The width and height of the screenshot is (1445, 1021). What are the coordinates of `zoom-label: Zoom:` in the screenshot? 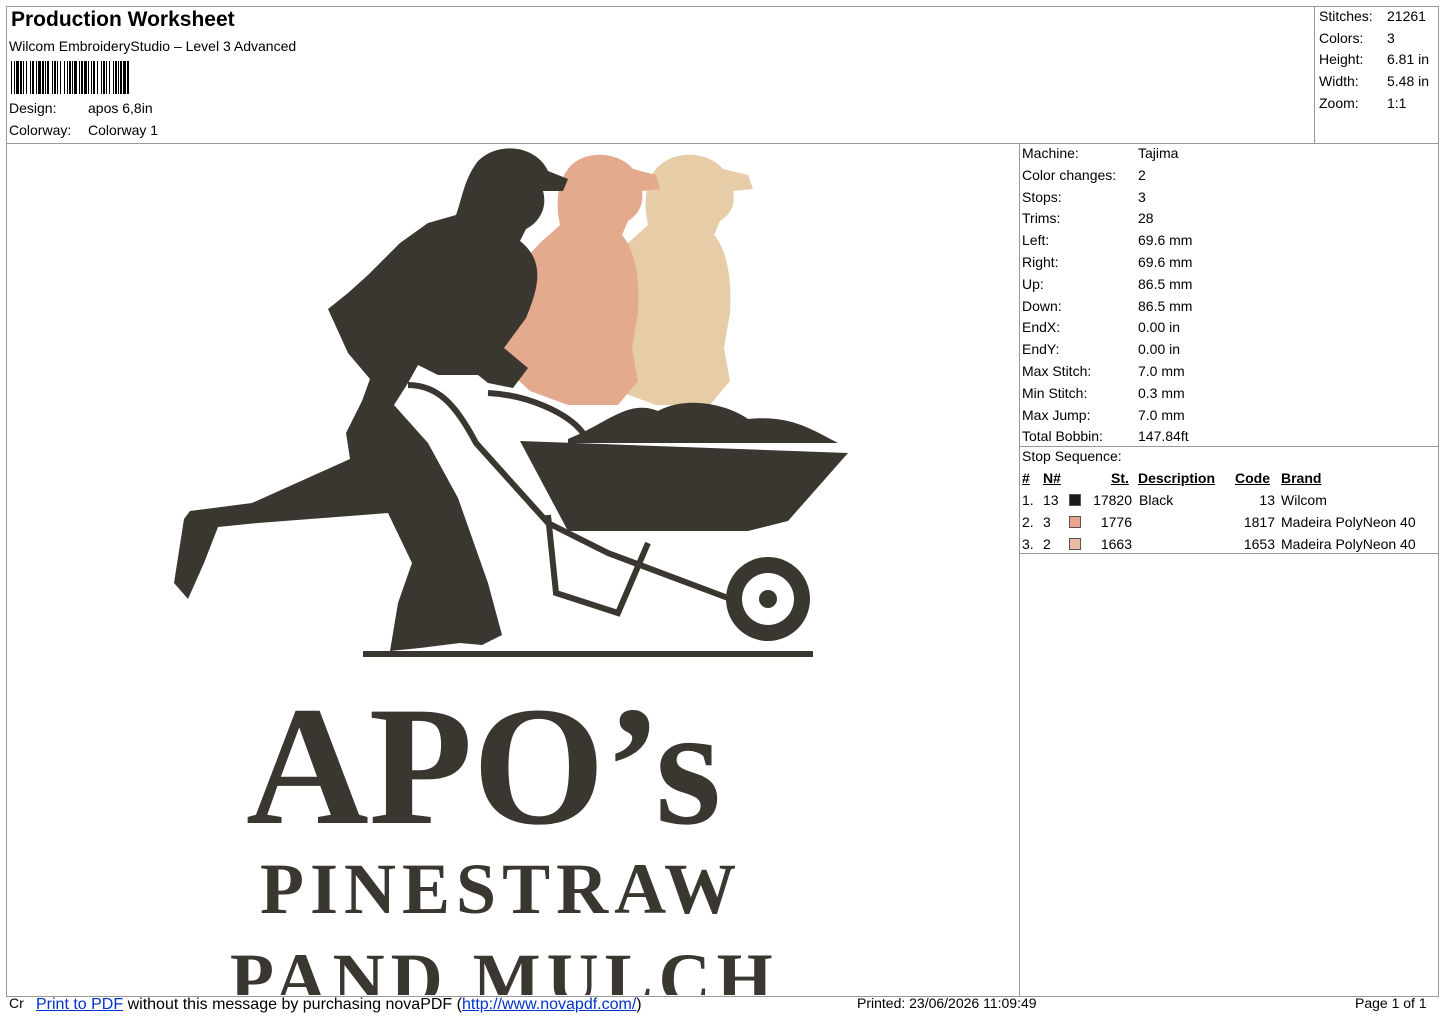 It's located at (1339, 103).